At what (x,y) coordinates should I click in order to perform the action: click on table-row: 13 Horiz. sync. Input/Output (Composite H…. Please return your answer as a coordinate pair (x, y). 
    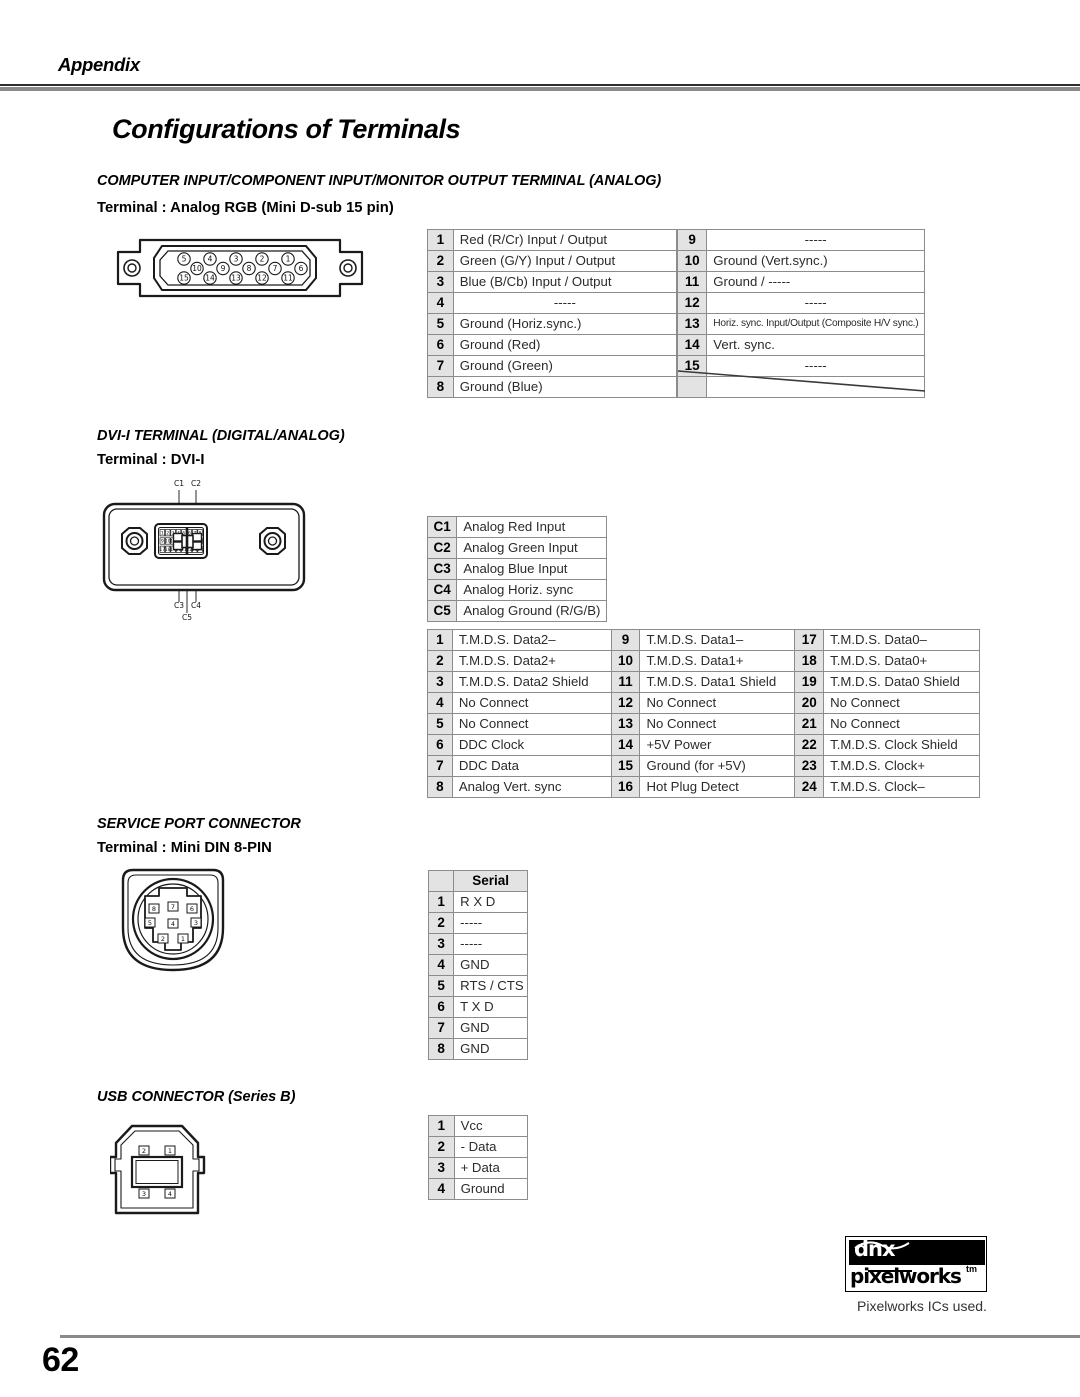
    Looking at the image, I should click on (800, 324).